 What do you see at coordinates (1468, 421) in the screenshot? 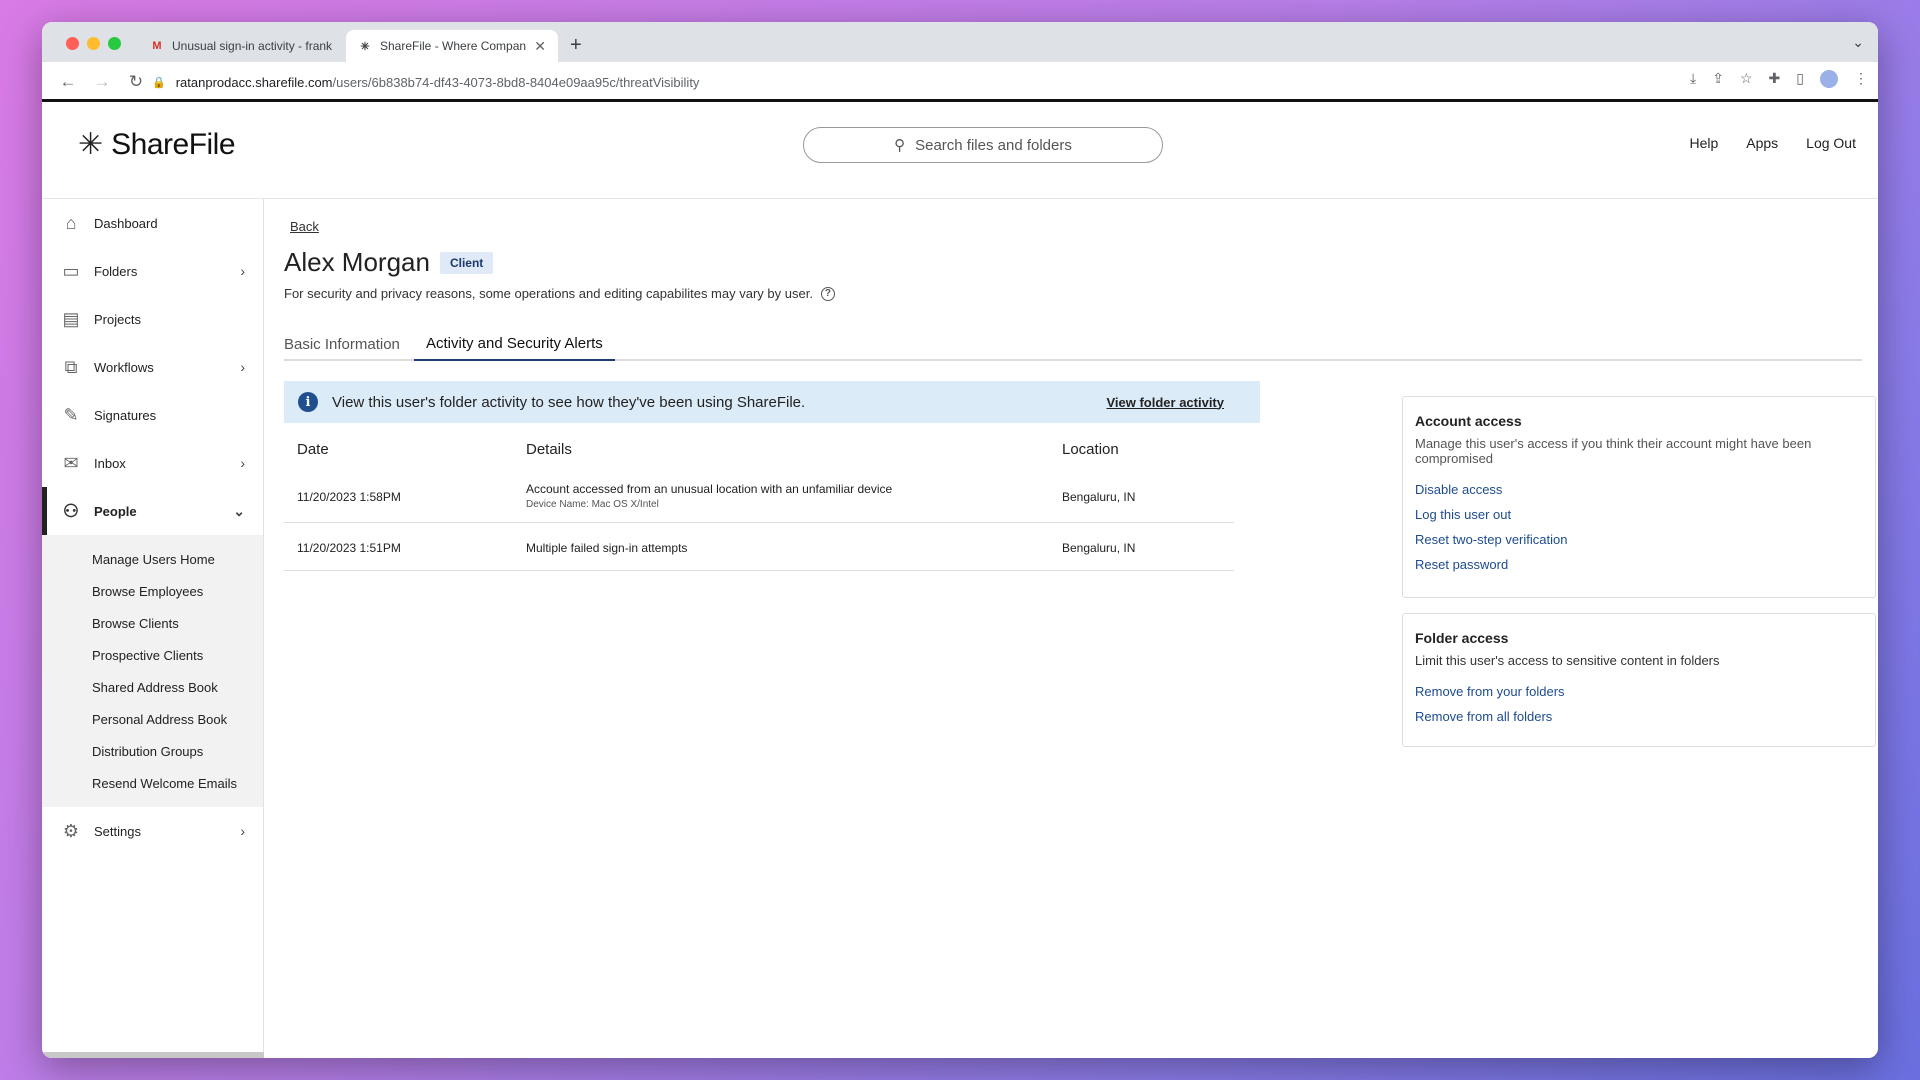
I see `account-access-title: Account access` at bounding box center [1468, 421].